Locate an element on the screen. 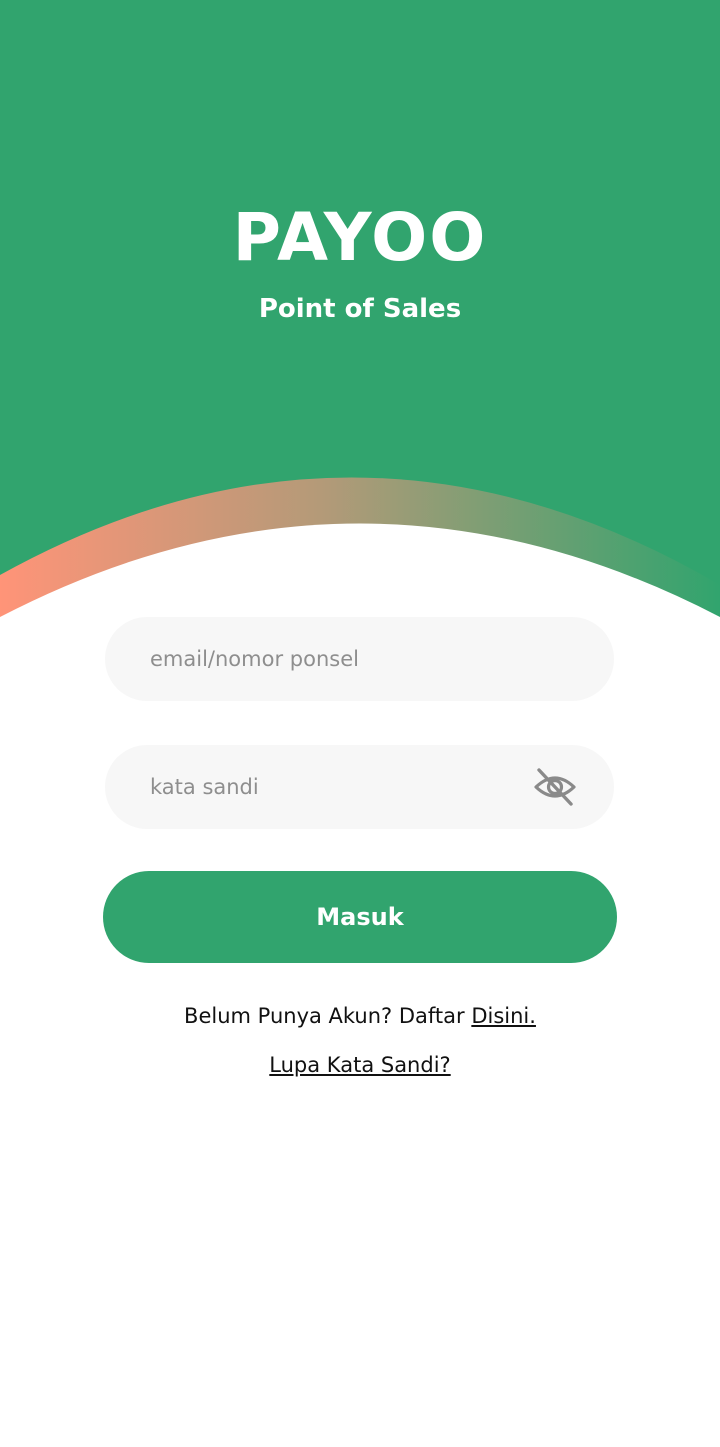 This screenshot has width=720, height=1447. login-button: Masuk is located at coordinates (360, 917).